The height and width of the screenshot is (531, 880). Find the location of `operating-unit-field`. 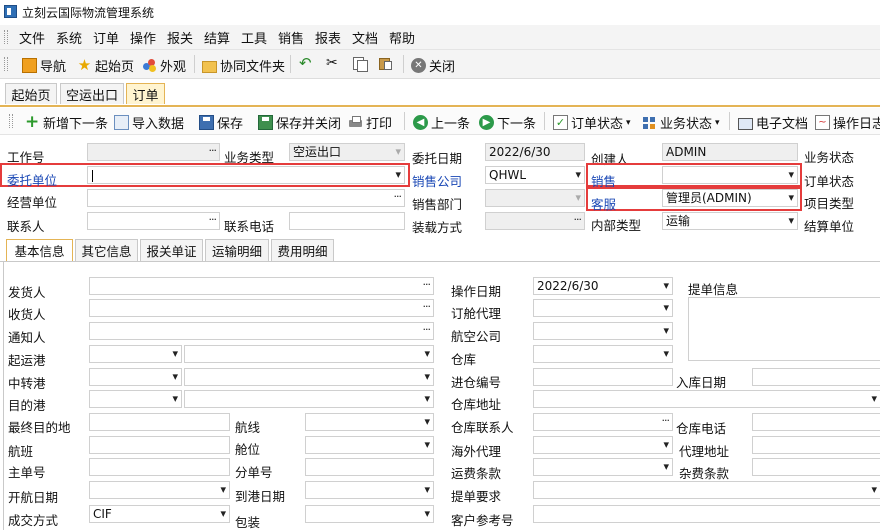

operating-unit-field is located at coordinates (246, 198).